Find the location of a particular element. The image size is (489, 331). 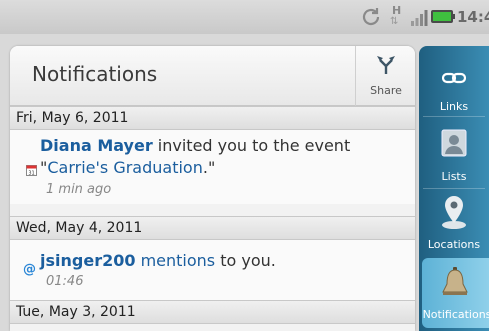

status-bar: H ⇅ 14:43 is located at coordinates (244, 17).